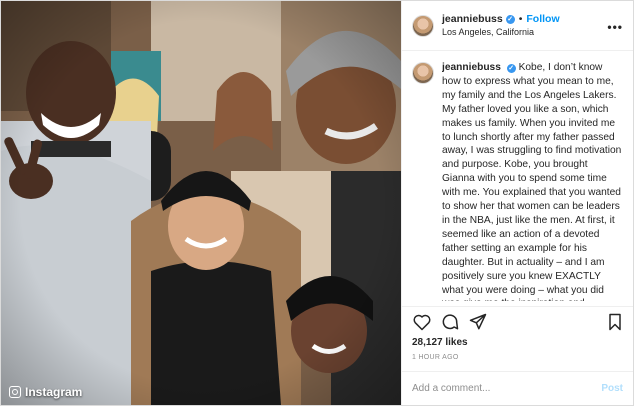 This screenshot has height=406, width=634. What do you see at coordinates (450, 322) in the screenshot?
I see `comment-icon` at bounding box center [450, 322].